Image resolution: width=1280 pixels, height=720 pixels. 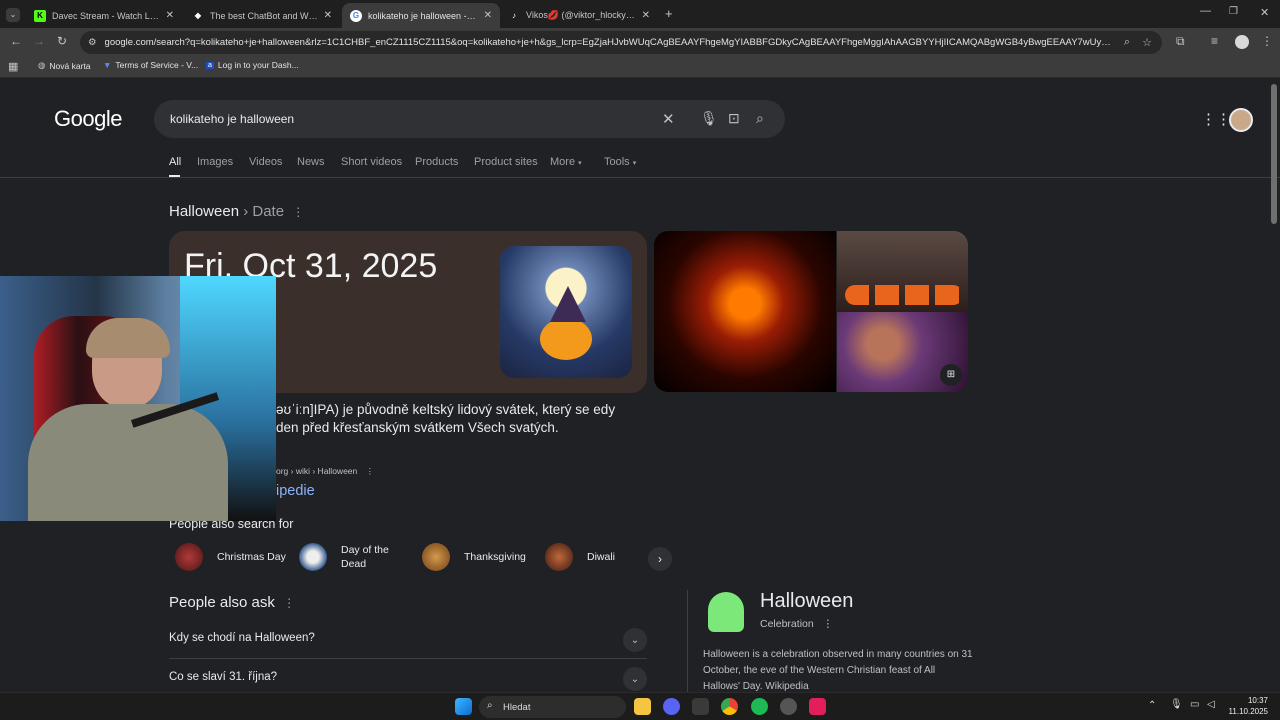 What do you see at coordinates (580, 163) in the screenshot?
I see `dropdown-icon: ▾` at bounding box center [580, 163].